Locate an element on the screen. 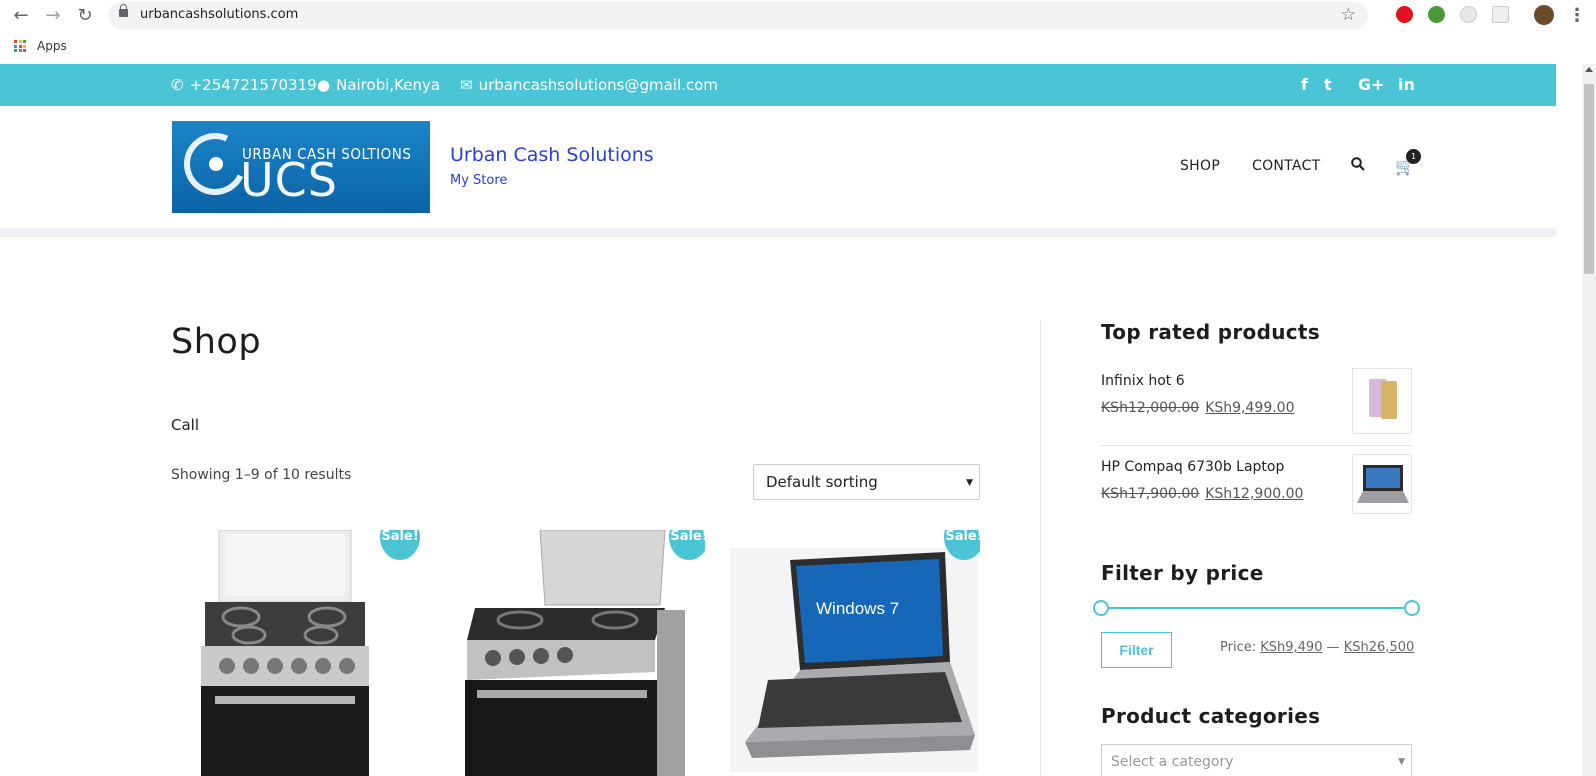 The image size is (1596, 776). email-text: urbancashsolutions@gmail.com is located at coordinates (598, 85).